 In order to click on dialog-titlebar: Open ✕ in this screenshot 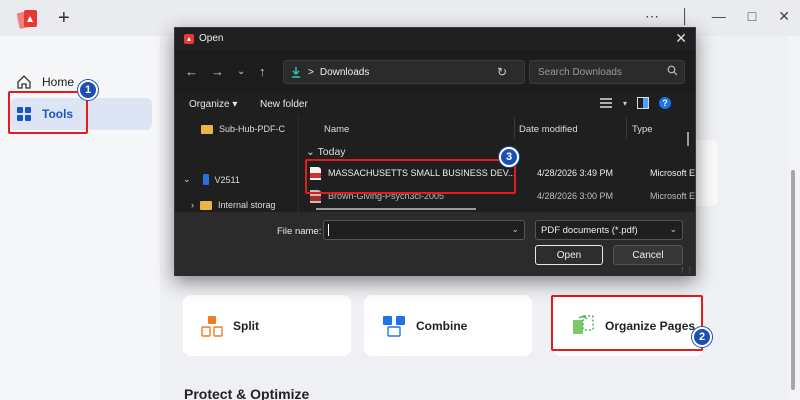, I will do `click(435, 39)`.